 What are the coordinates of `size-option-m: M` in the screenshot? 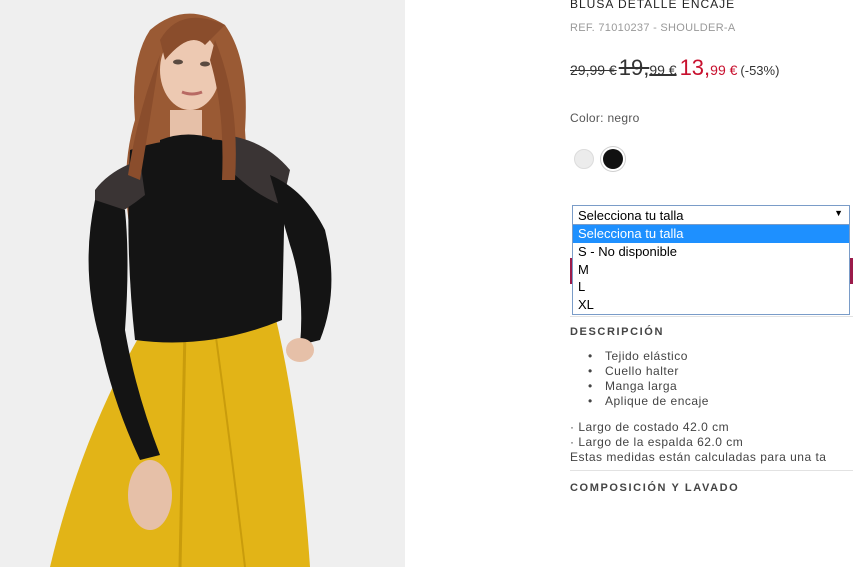 It's located at (711, 270).